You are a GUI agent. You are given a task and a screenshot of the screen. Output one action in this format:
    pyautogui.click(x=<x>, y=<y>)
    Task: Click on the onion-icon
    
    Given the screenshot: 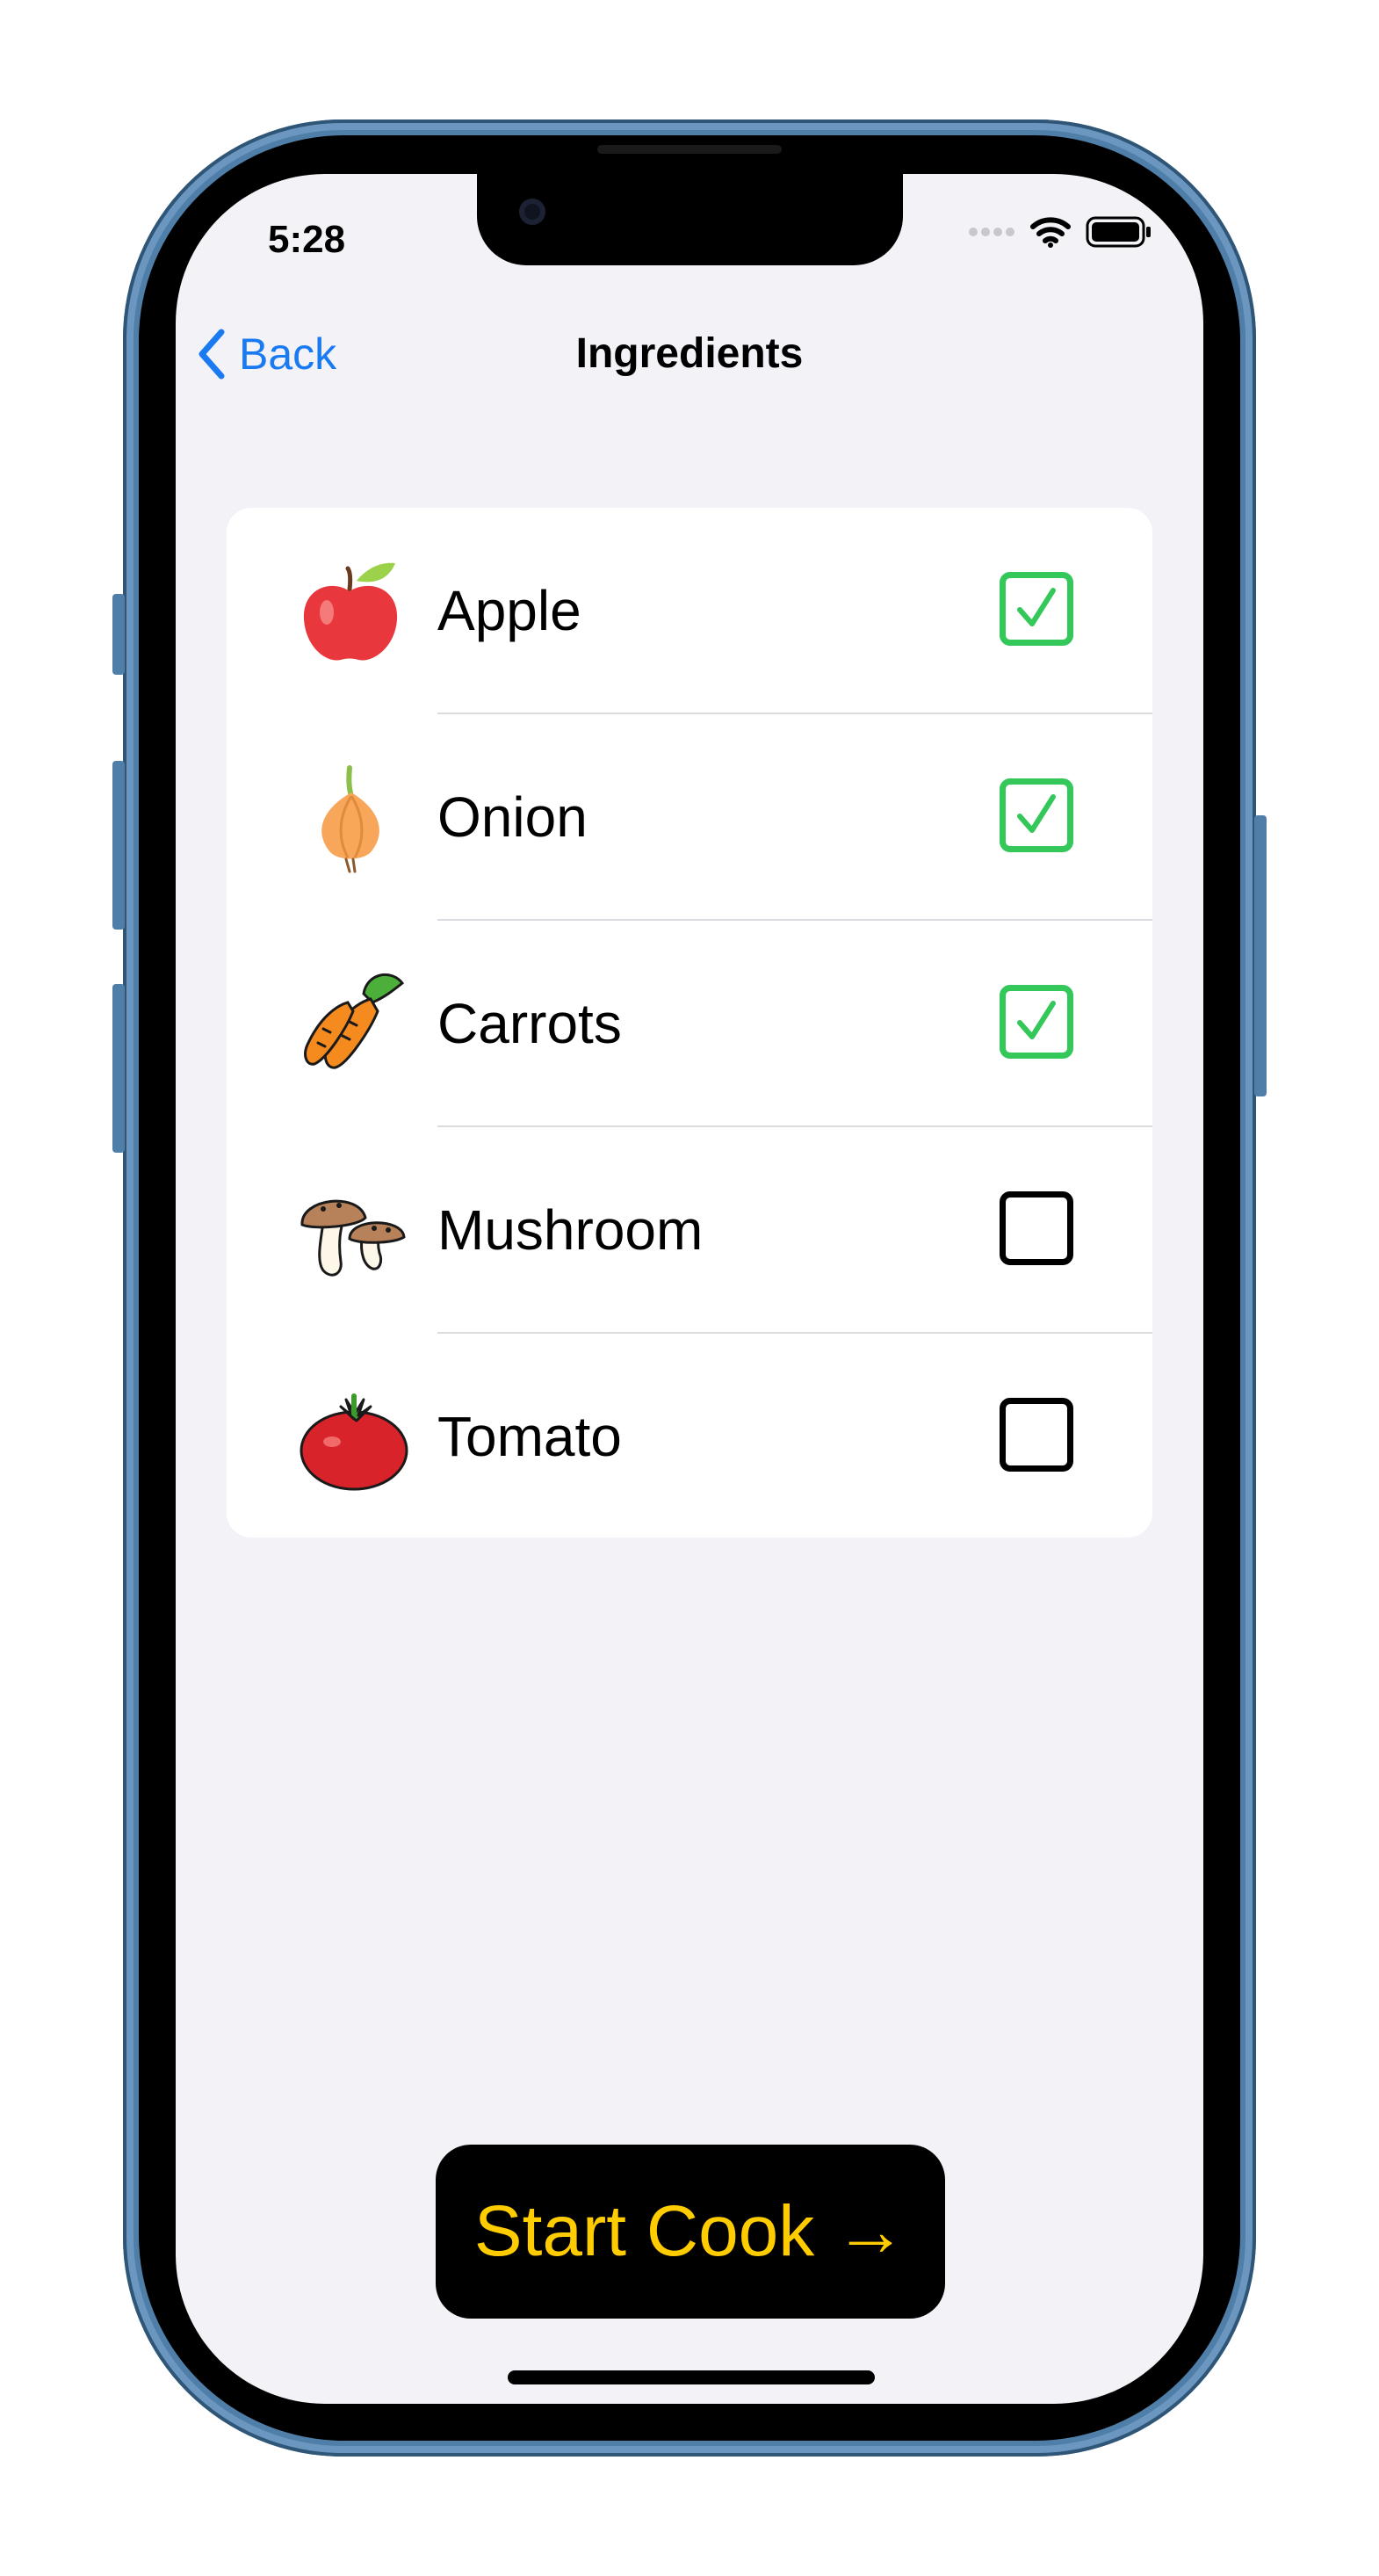 What is the action you would take?
    pyautogui.click(x=350, y=819)
    